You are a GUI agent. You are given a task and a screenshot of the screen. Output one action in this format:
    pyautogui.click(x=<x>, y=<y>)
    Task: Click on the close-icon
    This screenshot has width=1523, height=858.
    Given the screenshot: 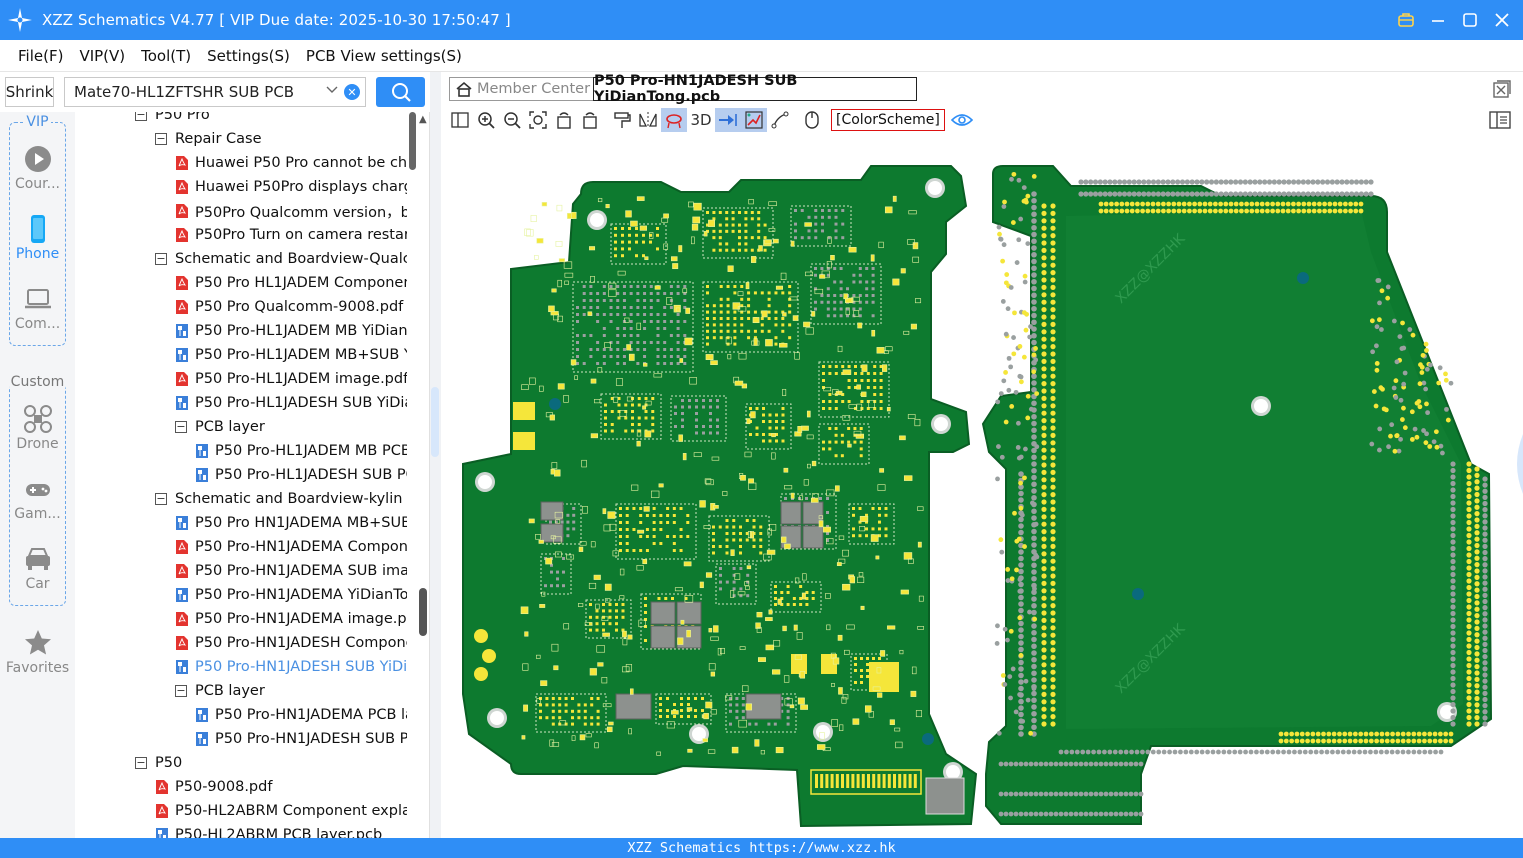 What is the action you would take?
    pyautogui.click(x=1502, y=20)
    